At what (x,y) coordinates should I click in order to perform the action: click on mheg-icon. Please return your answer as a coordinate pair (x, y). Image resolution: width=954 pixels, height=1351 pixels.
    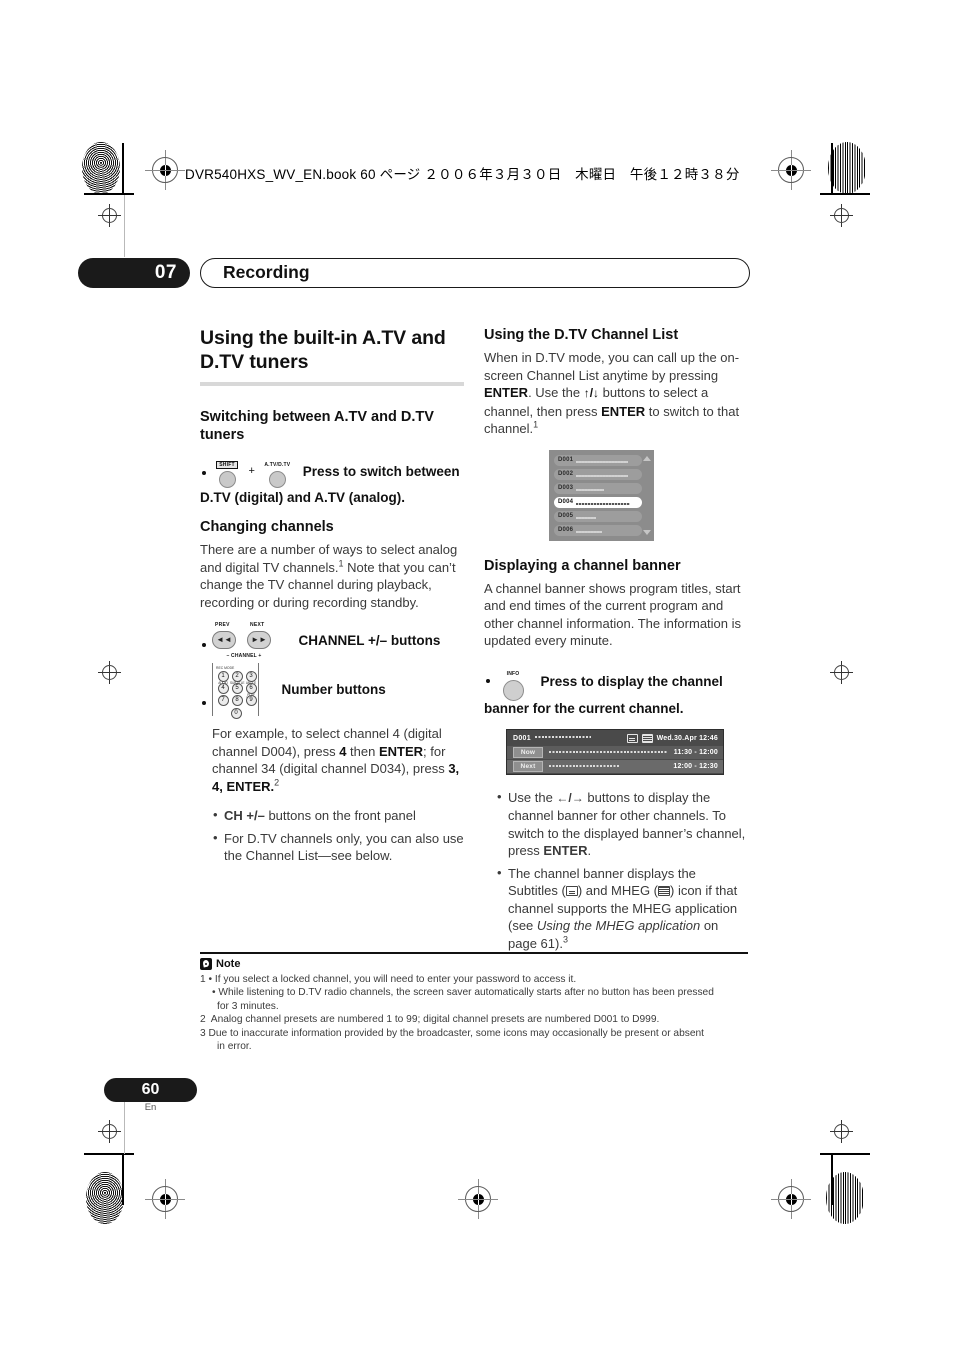
    Looking at the image, I should click on (647, 738).